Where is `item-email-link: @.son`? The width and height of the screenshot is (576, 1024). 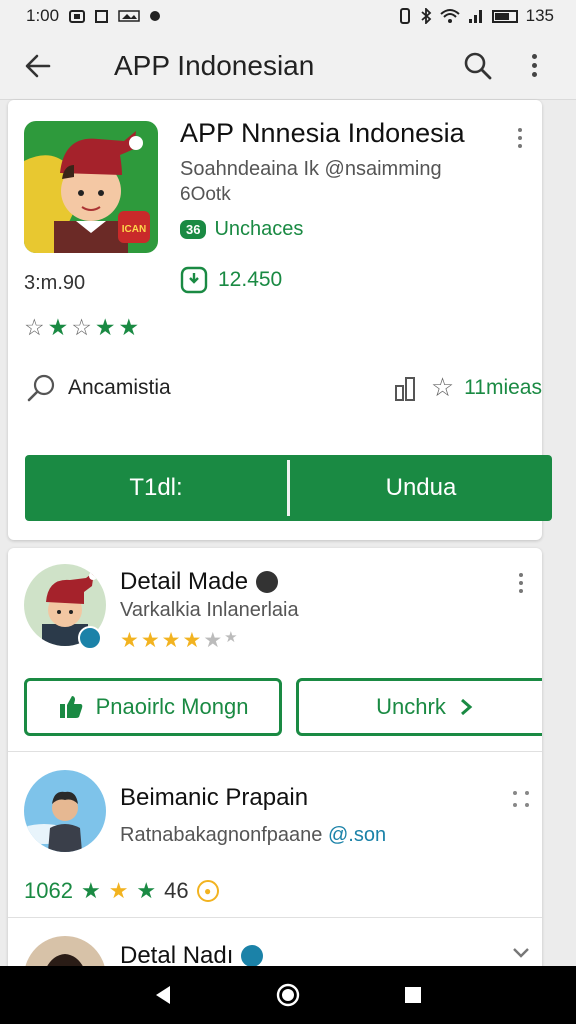
item-email-link: @.son is located at coordinates (357, 835).